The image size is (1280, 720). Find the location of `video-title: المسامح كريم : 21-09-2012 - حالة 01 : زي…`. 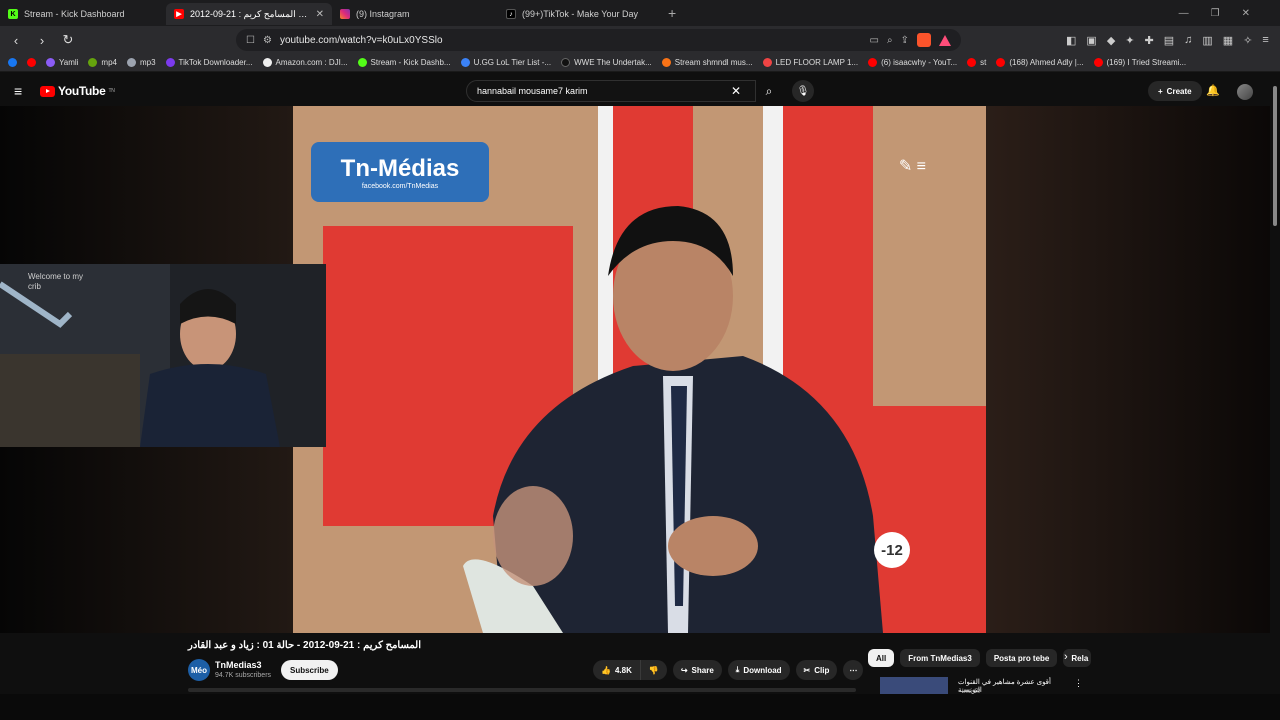

video-title: المسامح كريم : 21-09-2012 - حالة 01 : زي… is located at coordinates (305, 645).